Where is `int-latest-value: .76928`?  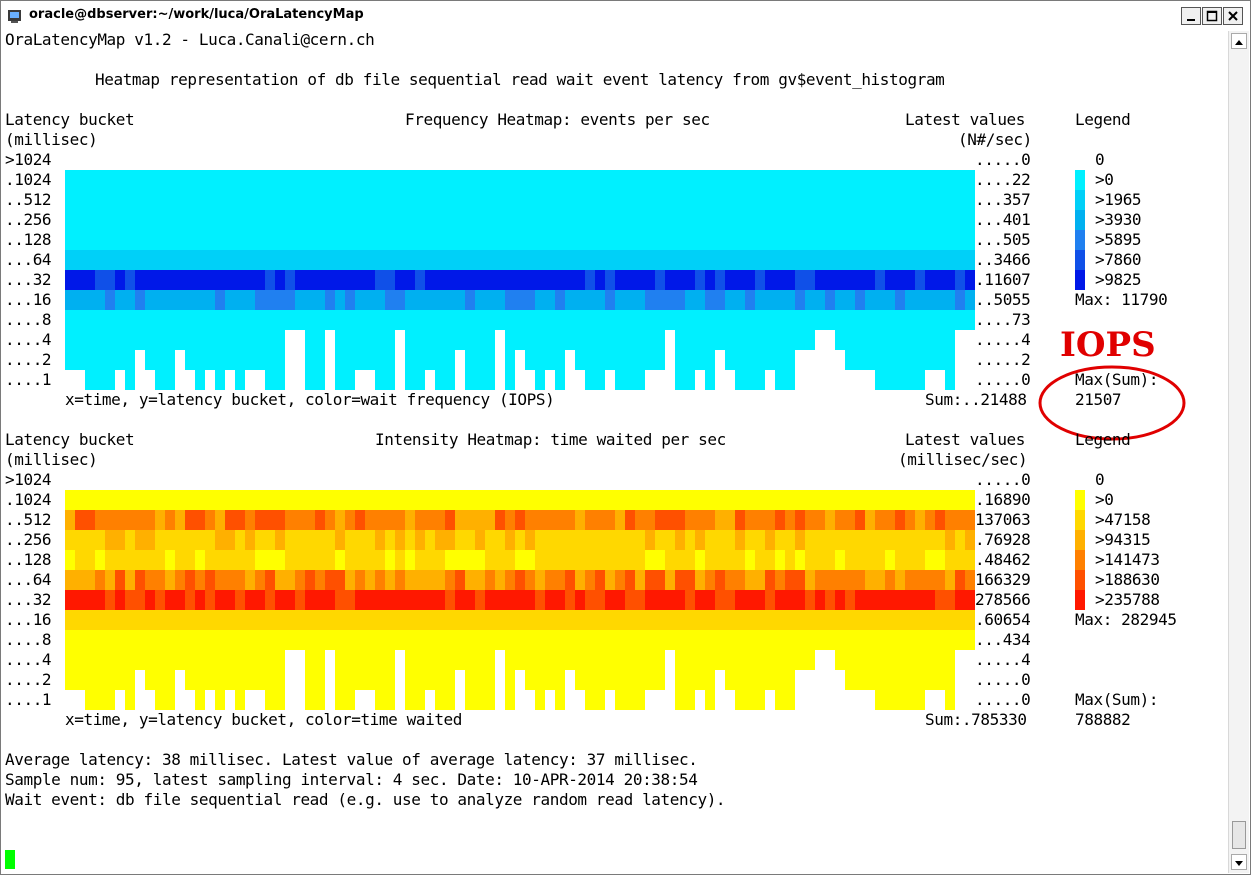 int-latest-value: .76928 is located at coordinates (1003, 539).